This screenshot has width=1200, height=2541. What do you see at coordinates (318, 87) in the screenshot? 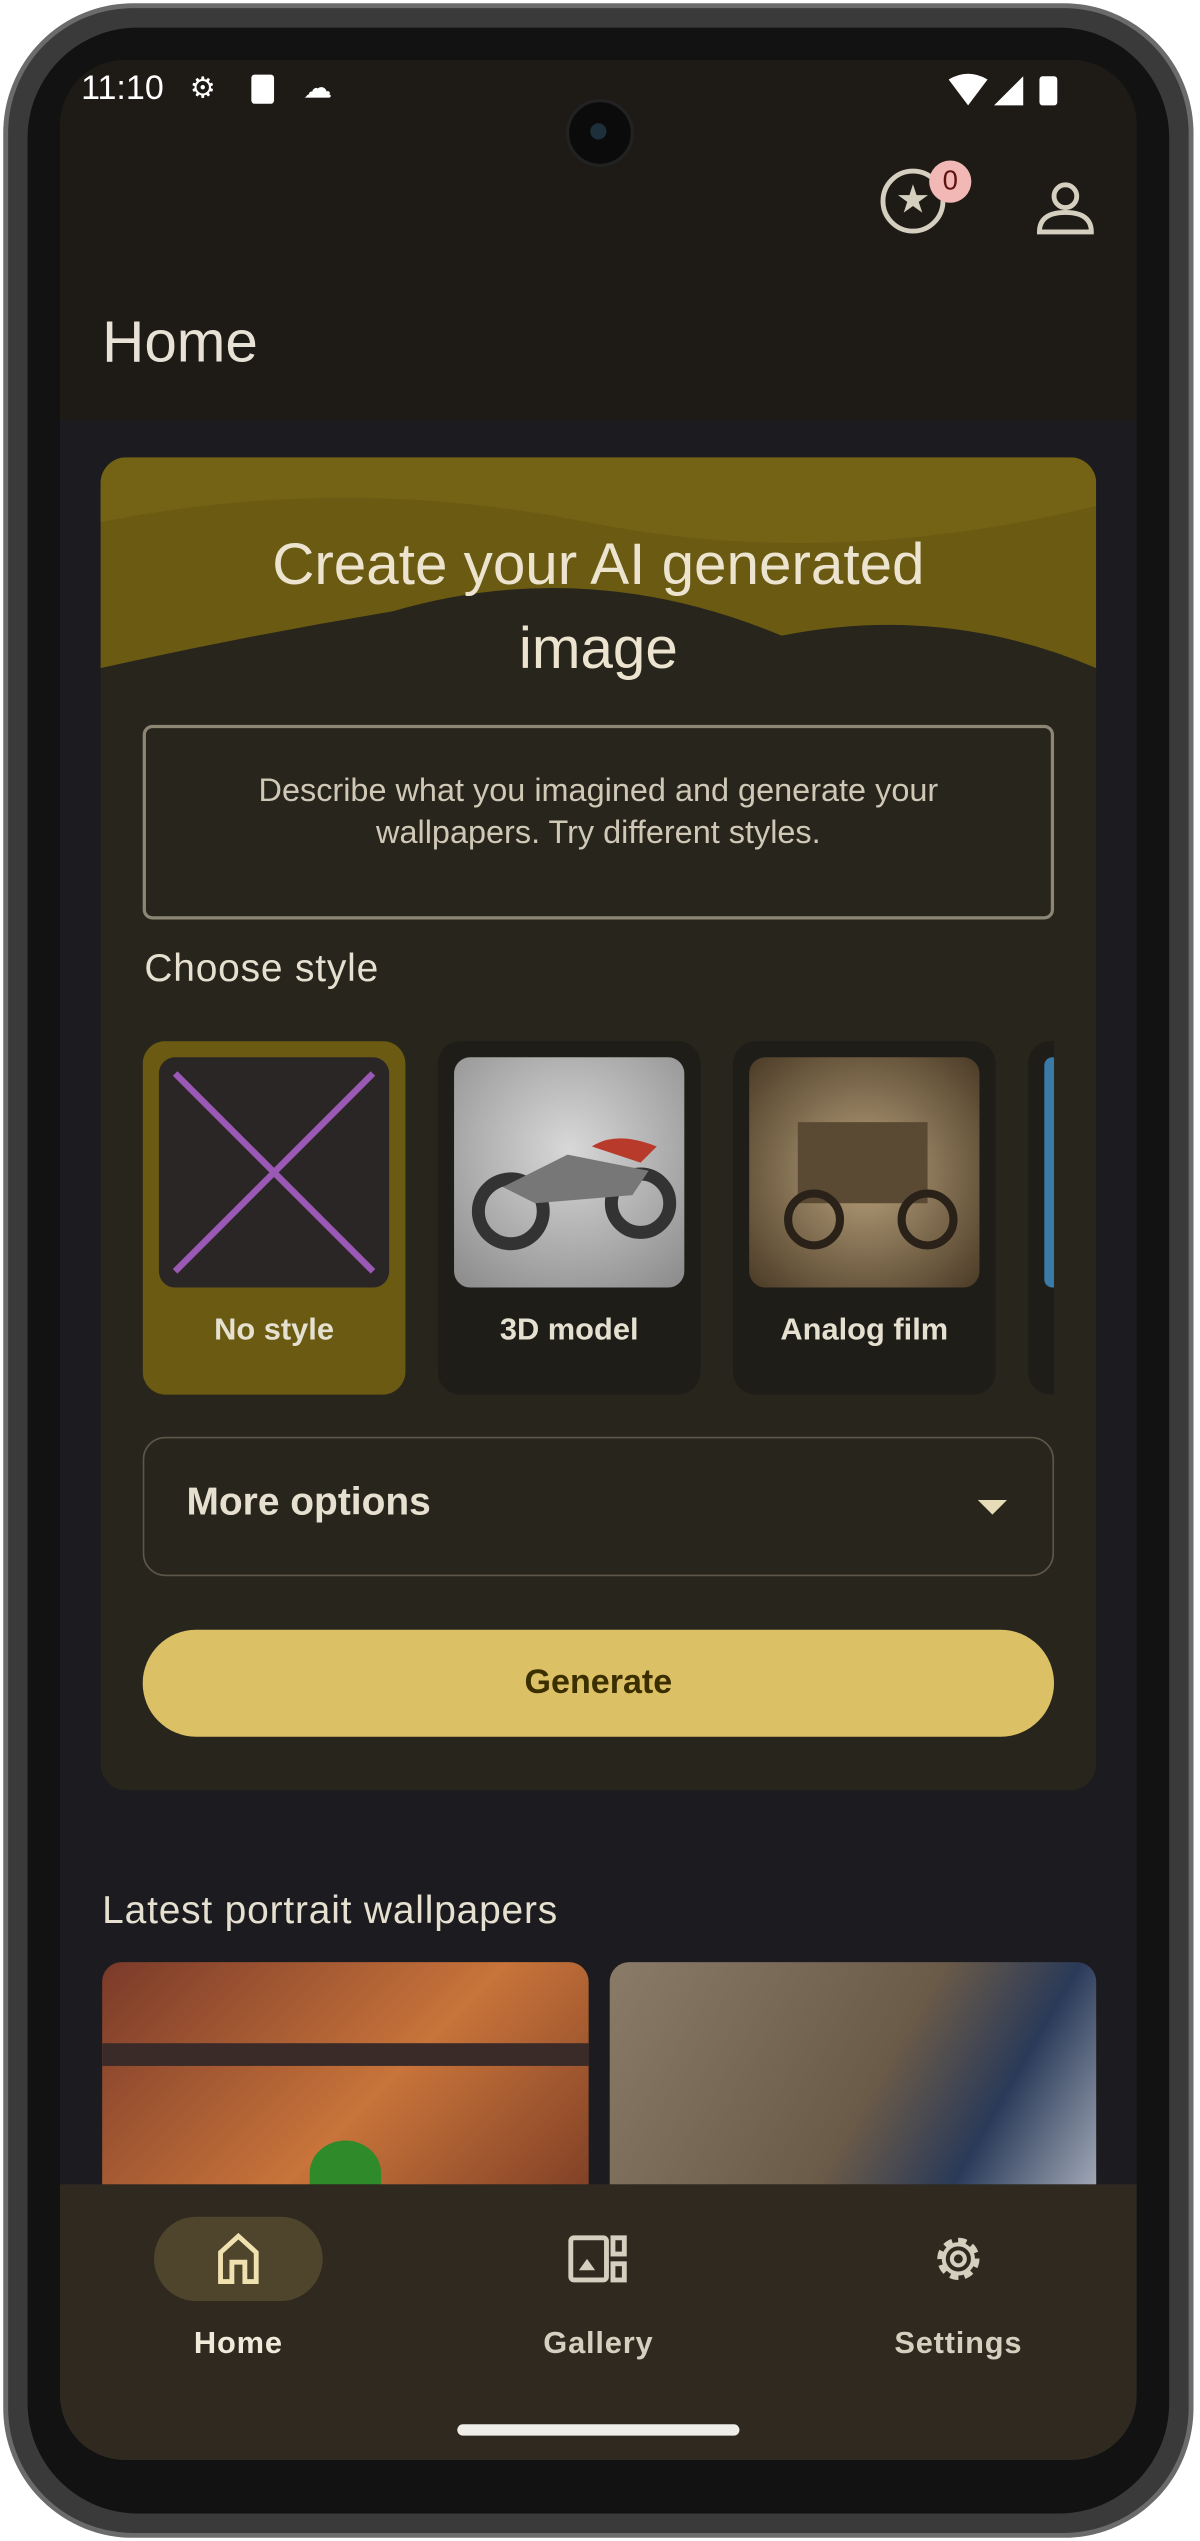
I see `cloud-icon: ☁` at bounding box center [318, 87].